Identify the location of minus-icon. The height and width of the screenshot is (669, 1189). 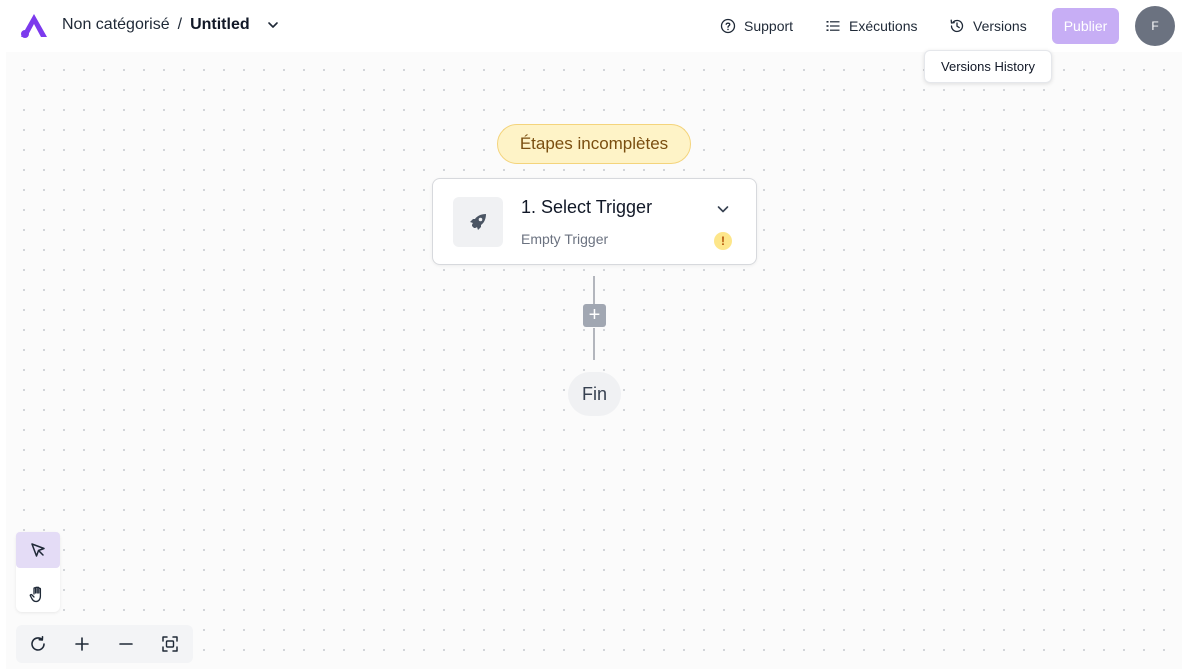
(126, 644).